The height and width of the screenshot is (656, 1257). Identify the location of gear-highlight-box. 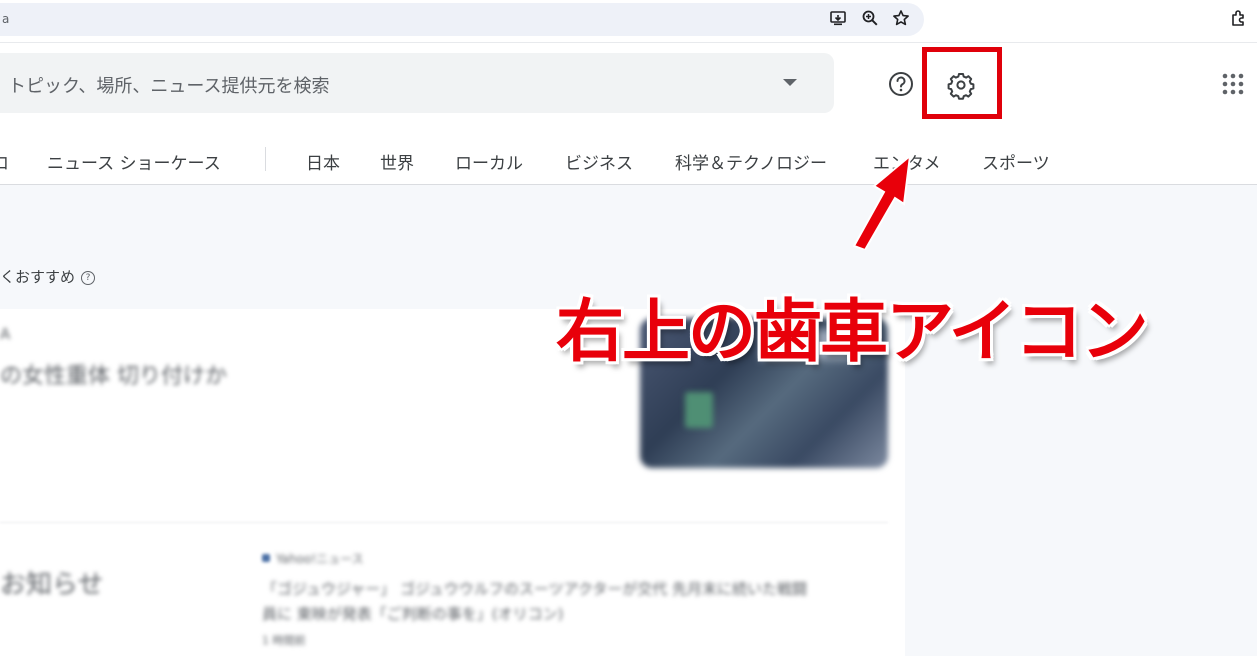
(962, 83).